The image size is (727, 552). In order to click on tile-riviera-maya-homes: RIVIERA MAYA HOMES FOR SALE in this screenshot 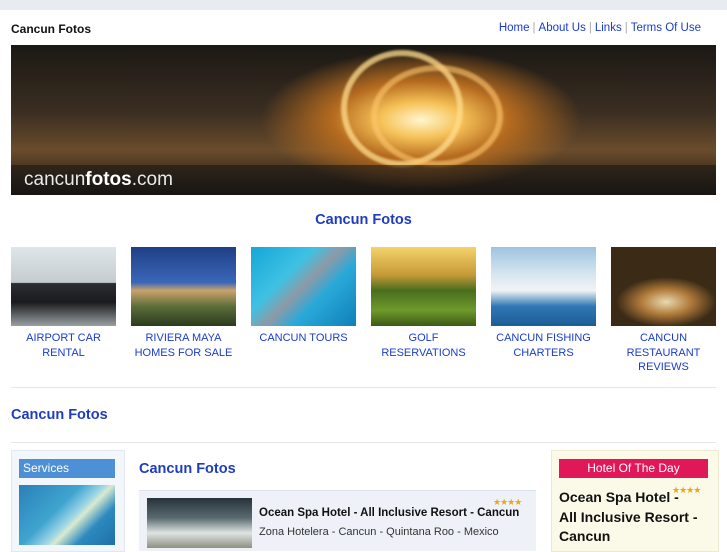, I will do `click(183, 303)`.